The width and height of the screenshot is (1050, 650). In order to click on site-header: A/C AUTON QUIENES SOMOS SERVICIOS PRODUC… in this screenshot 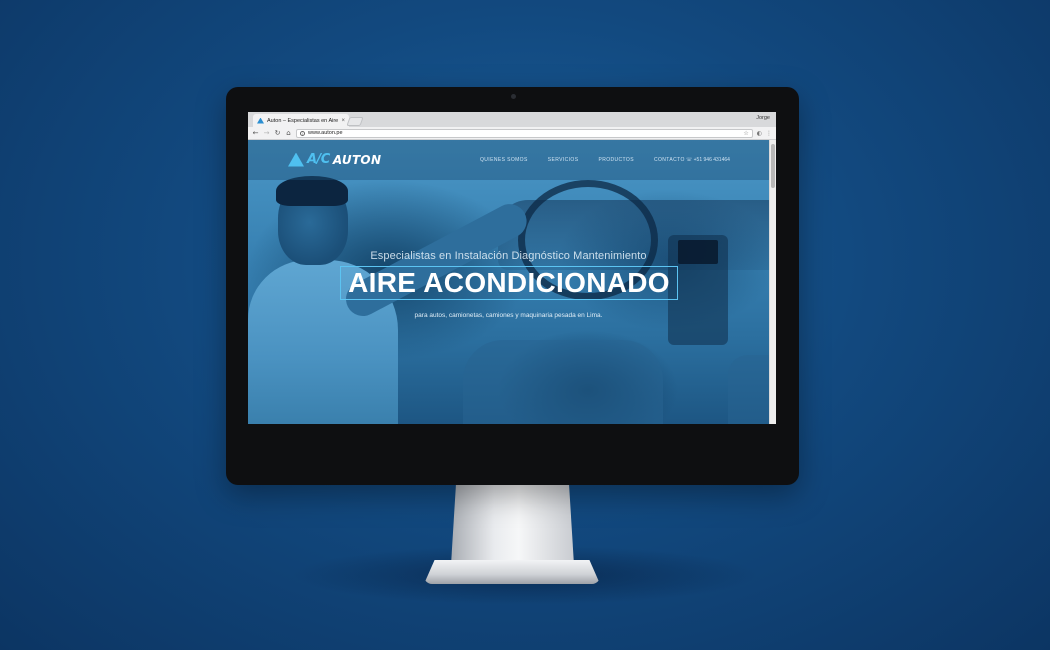, I will do `click(508, 160)`.